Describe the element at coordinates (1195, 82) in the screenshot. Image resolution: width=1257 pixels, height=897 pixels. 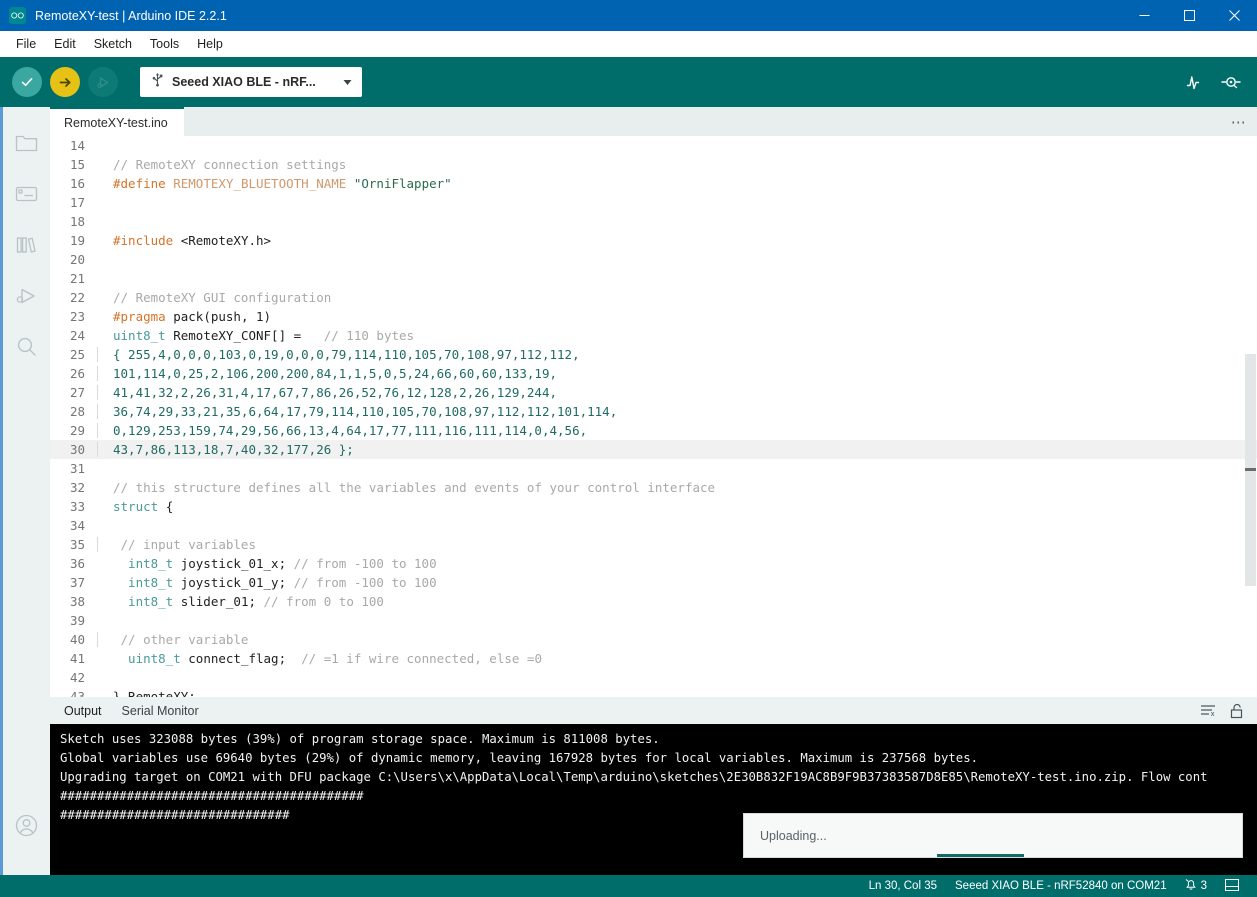
I see `serial-plotter-button` at that location.